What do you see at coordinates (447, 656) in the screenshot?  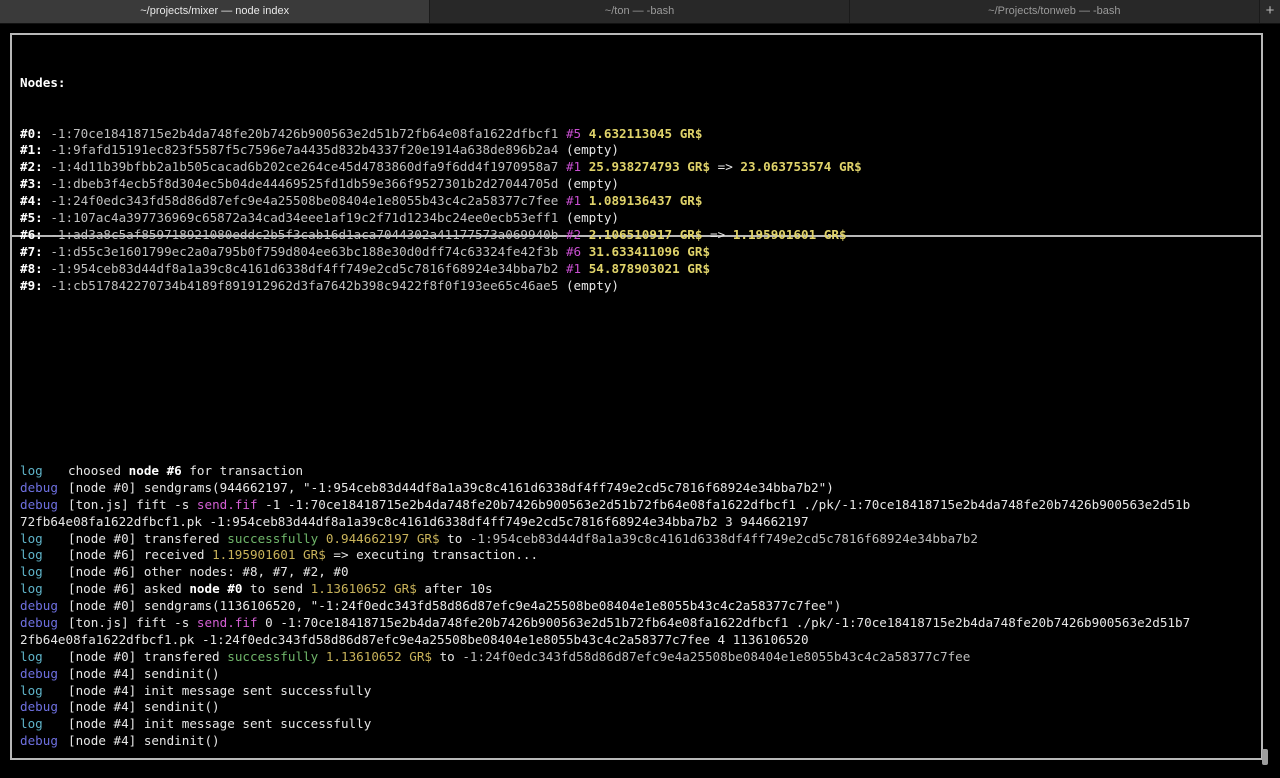 I see `log-text: to` at bounding box center [447, 656].